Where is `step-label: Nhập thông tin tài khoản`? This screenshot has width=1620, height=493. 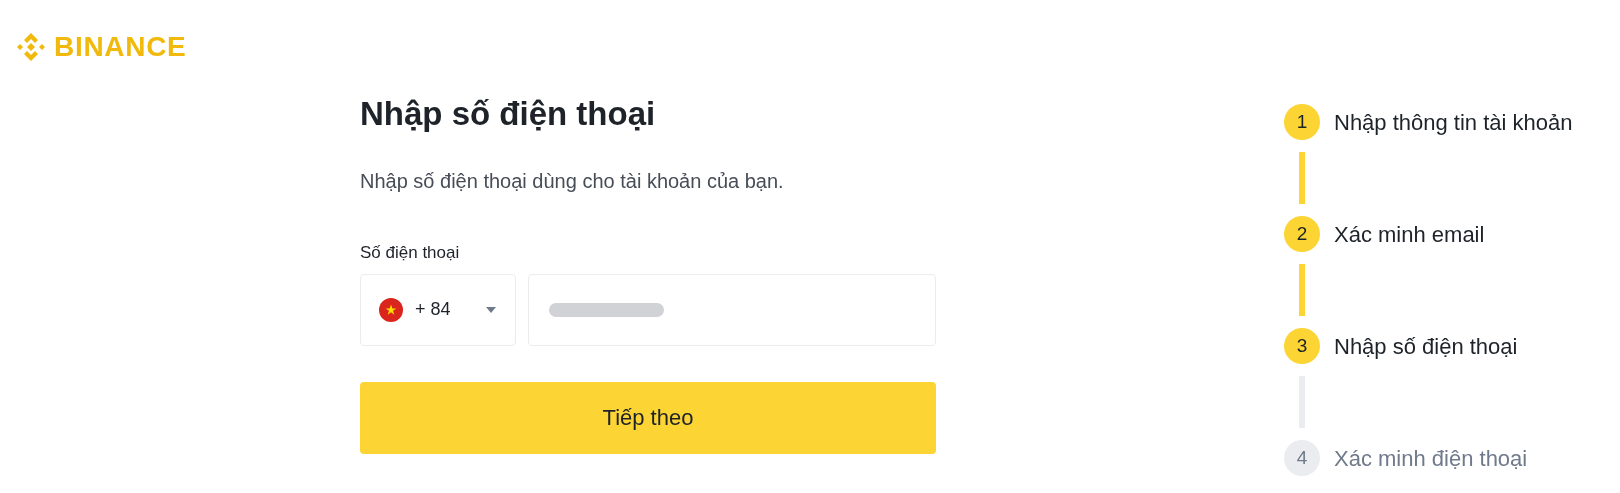
step-label: Nhập thông tin tài khoản is located at coordinates (1453, 122).